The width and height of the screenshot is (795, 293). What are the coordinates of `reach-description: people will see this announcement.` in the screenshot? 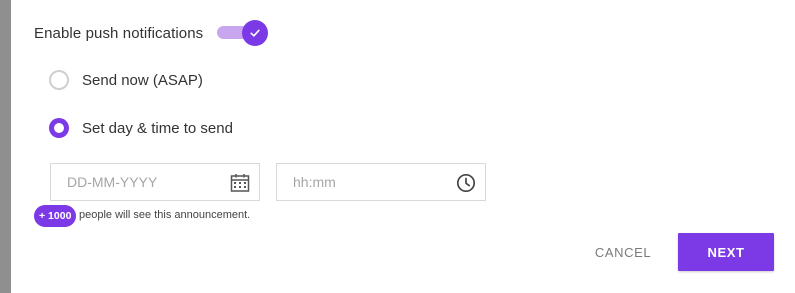 It's located at (165, 215).